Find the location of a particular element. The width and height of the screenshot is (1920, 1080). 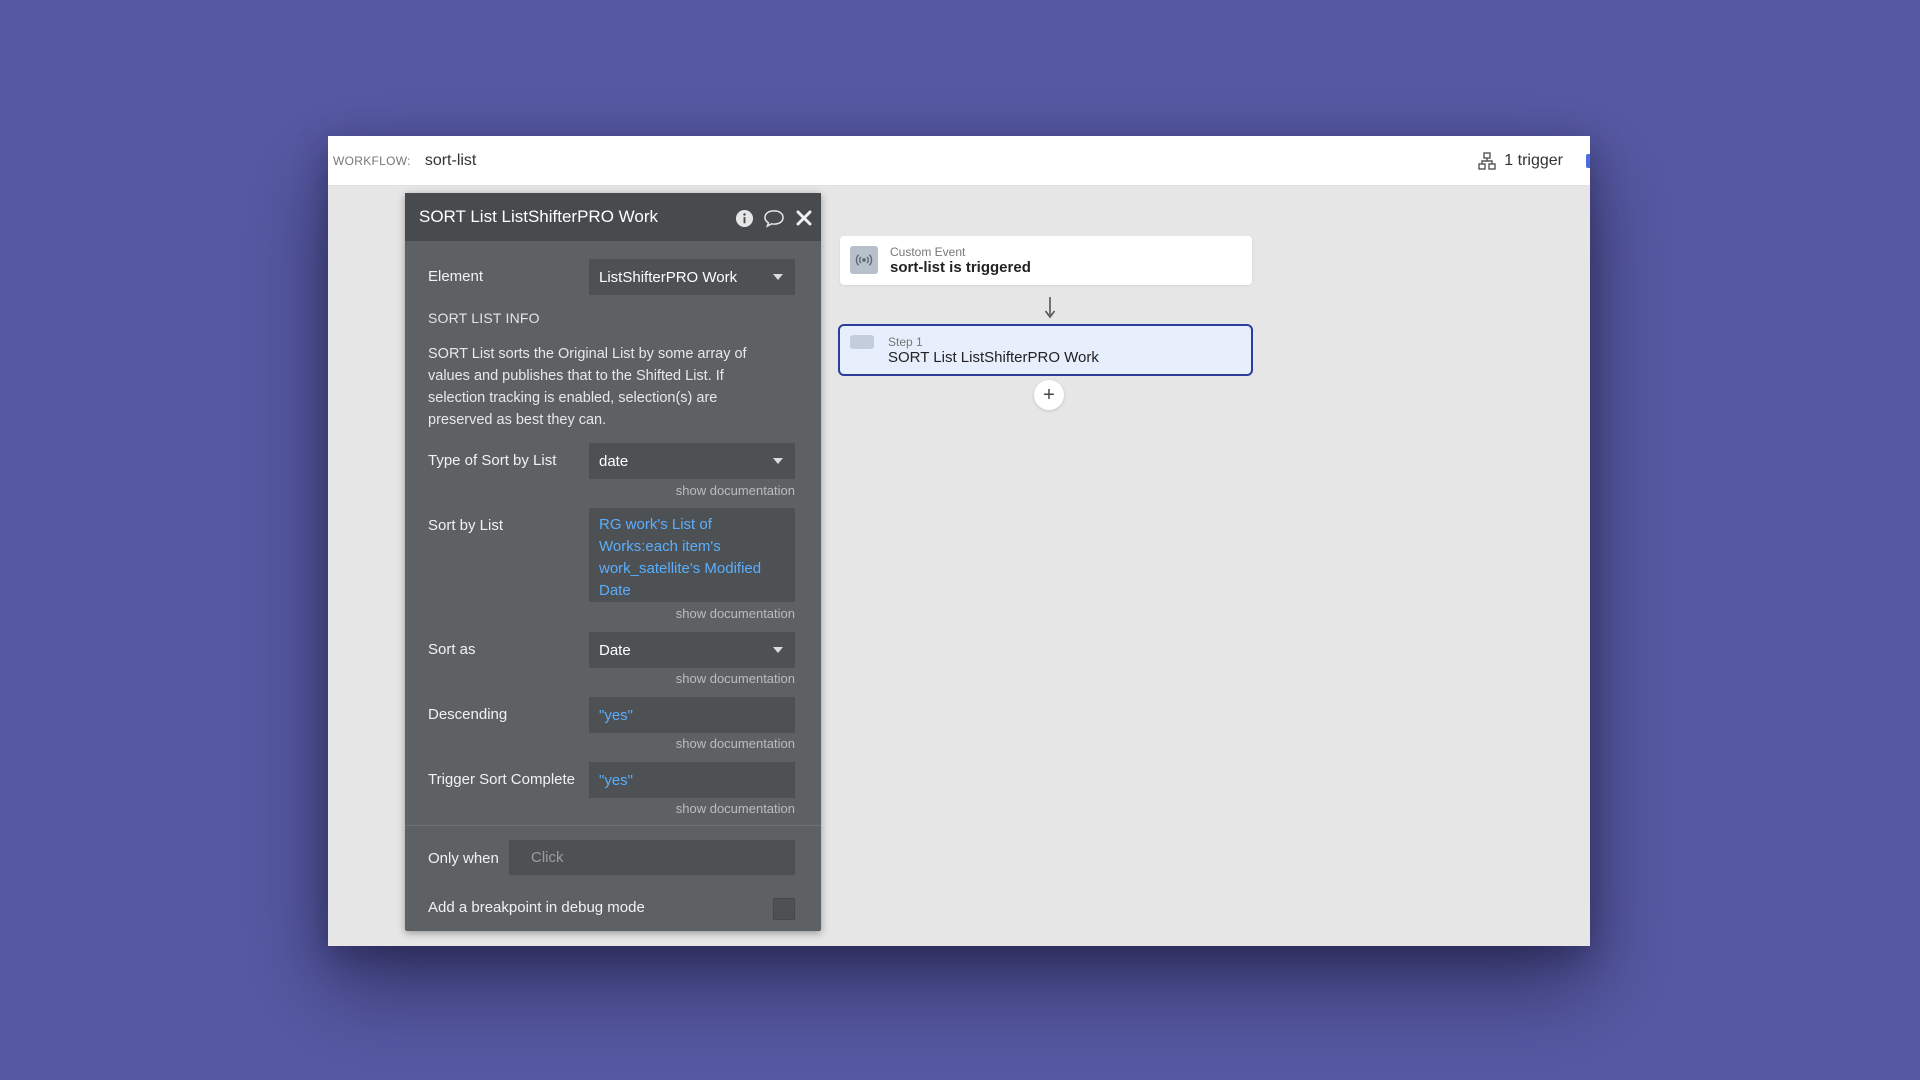

element-dropdown: ListShifterPRO Work is located at coordinates (692, 277).